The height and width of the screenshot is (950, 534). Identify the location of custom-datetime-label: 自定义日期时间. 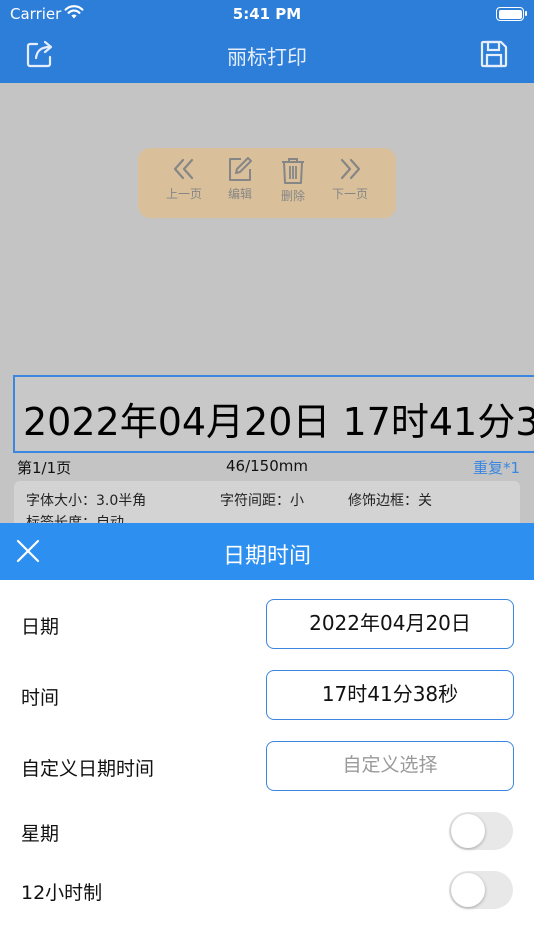
(88, 769).